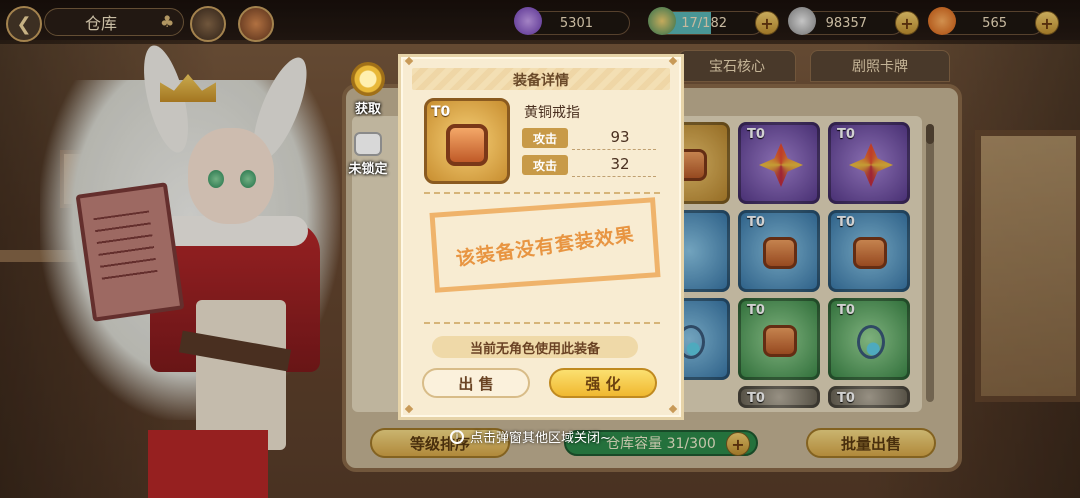 The image size is (1080, 498). I want to click on lock-toggle-button: 未锁定, so click(368, 149).